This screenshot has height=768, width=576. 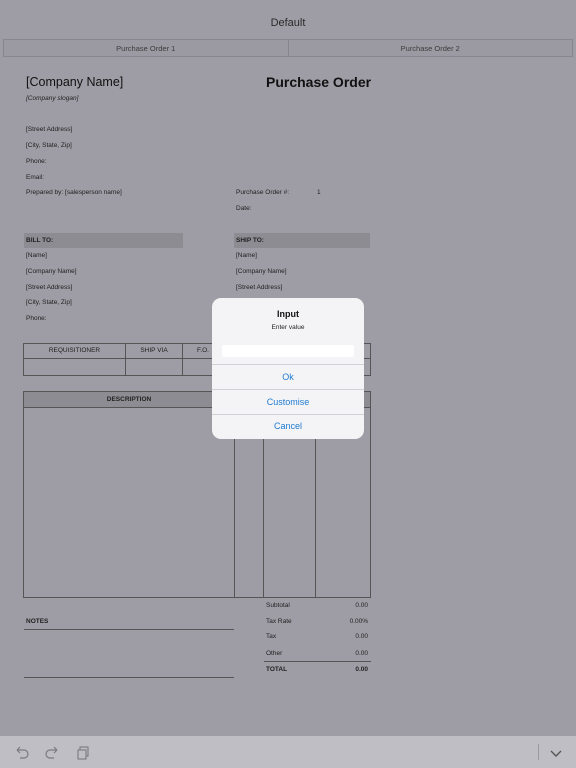 What do you see at coordinates (288, 351) in the screenshot?
I see `value-input` at bounding box center [288, 351].